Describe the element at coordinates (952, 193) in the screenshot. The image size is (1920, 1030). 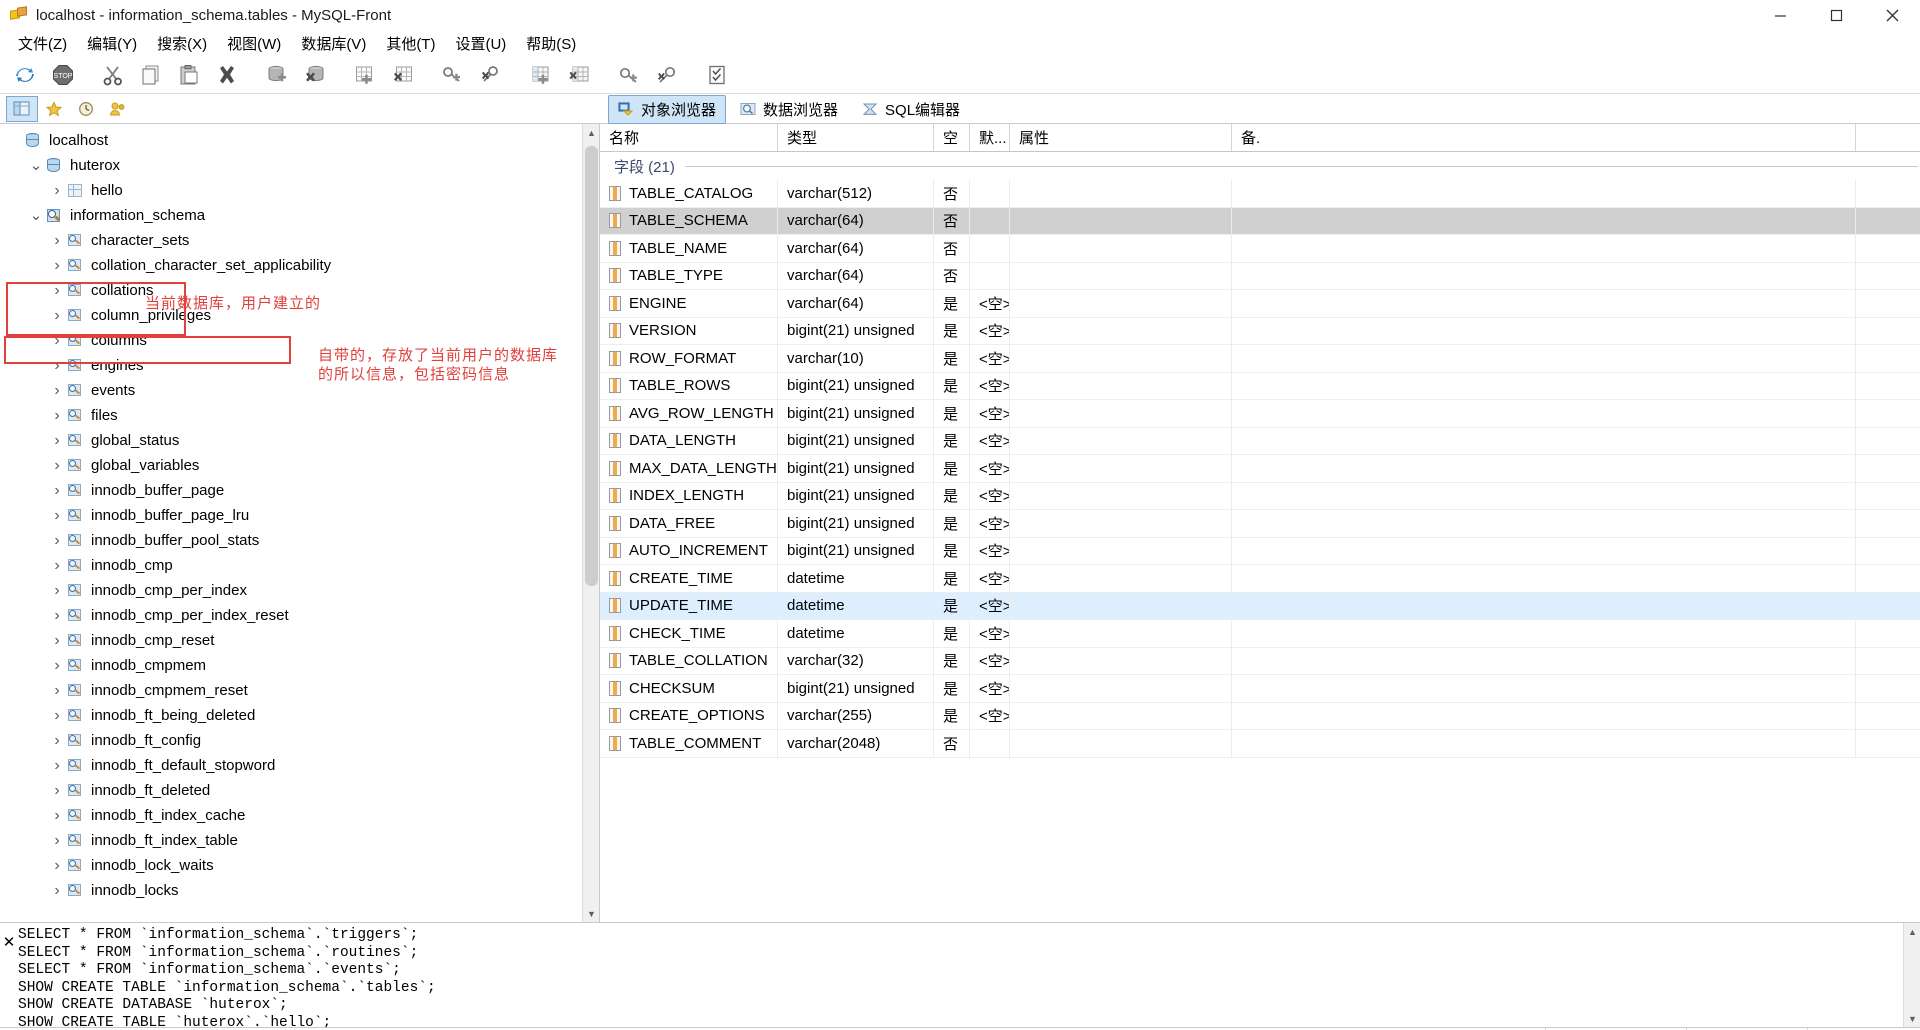
I see `grid-cell-null: 否` at that location.